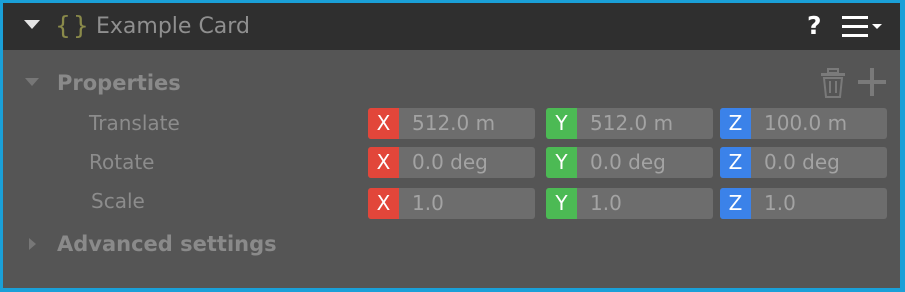 The image size is (905, 292). What do you see at coordinates (32, 82) in the screenshot?
I see `collapse-properties-icon` at bounding box center [32, 82].